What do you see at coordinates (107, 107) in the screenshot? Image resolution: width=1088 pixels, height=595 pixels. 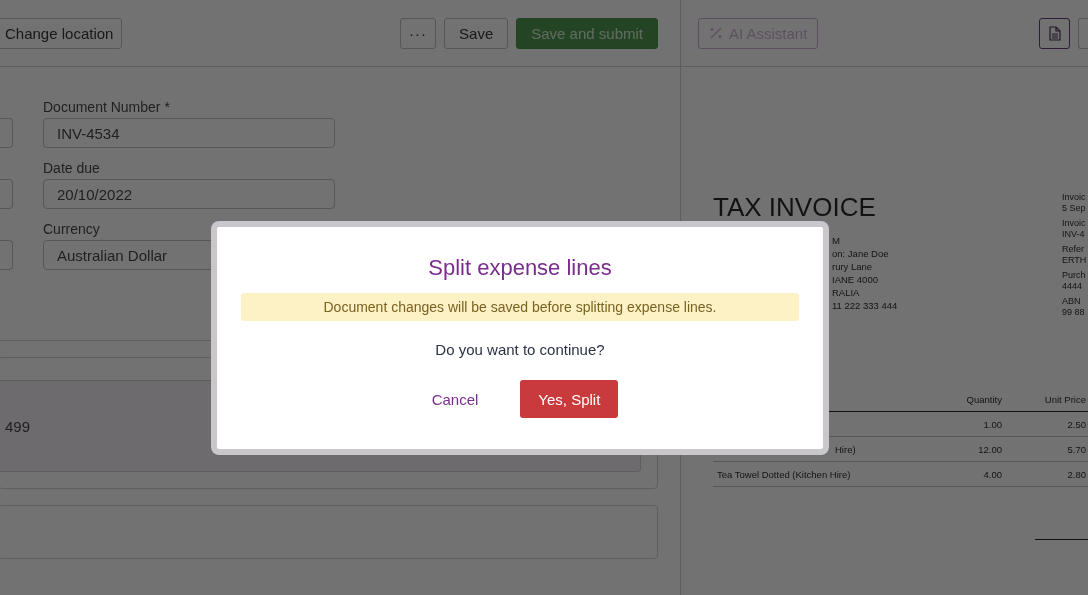 I see `field-label: Document Number *` at bounding box center [107, 107].